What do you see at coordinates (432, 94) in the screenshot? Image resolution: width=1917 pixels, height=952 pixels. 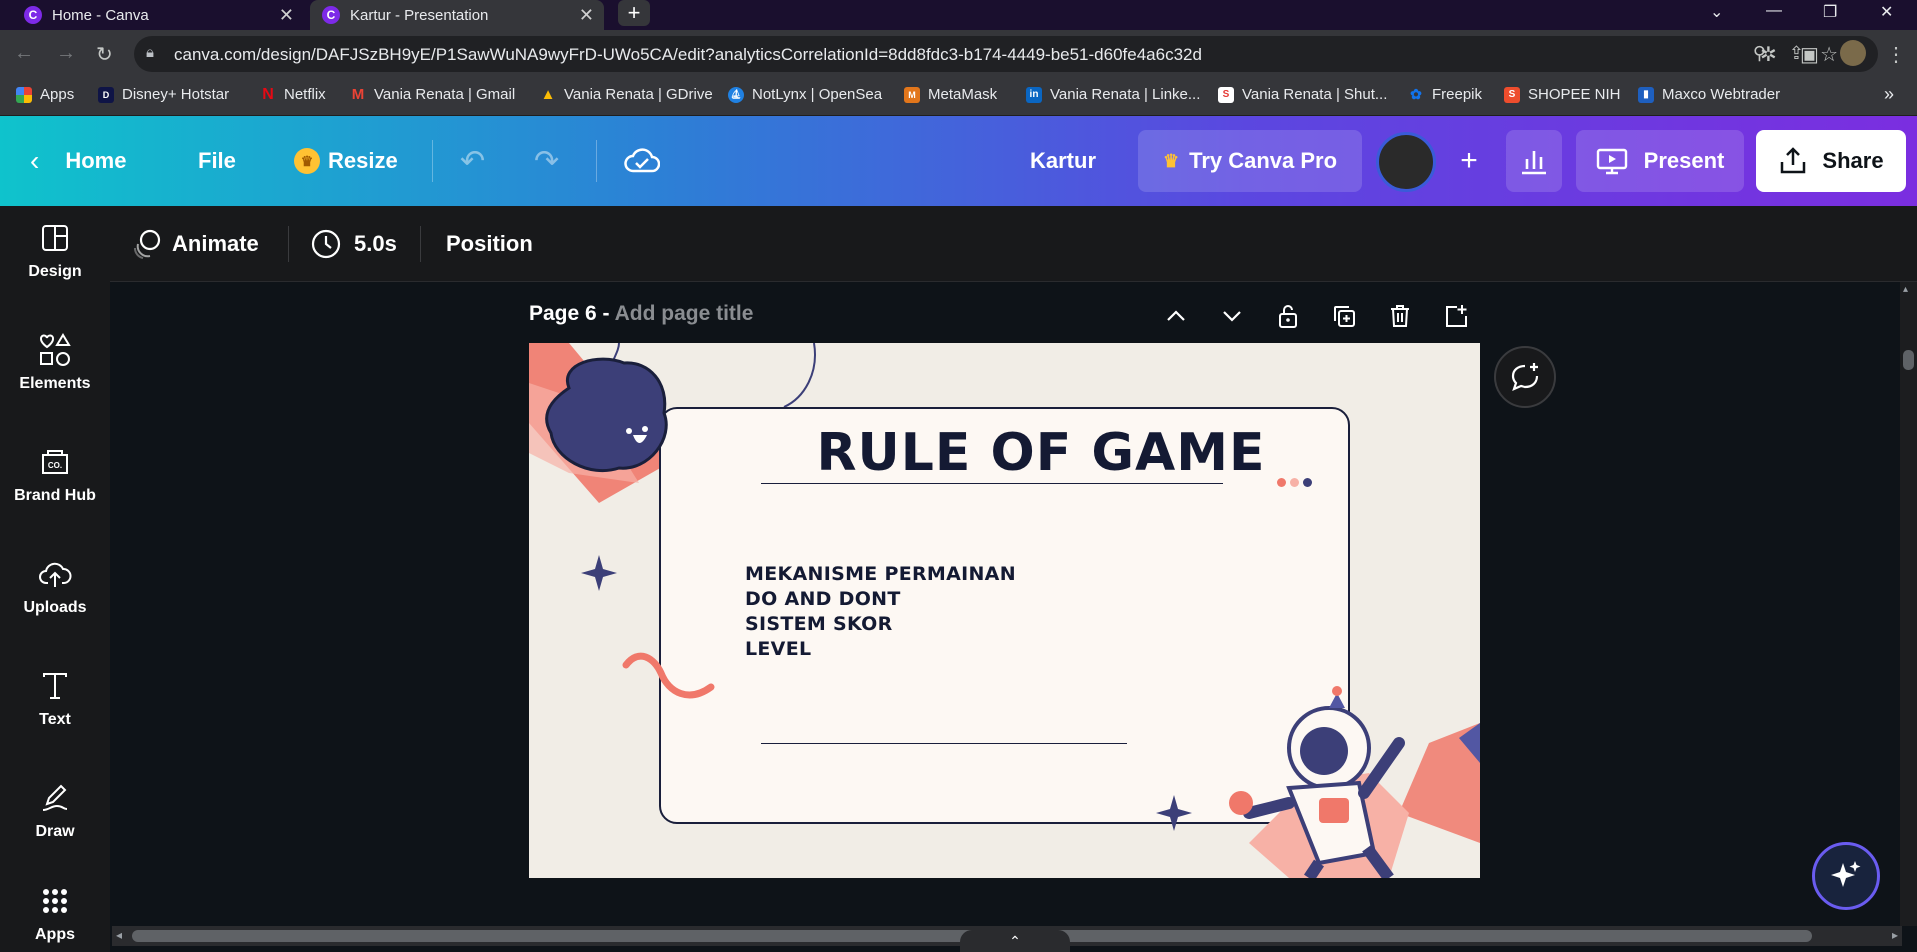 I see `bookmark-gmail: M Vania Renata | Gmail` at bounding box center [432, 94].